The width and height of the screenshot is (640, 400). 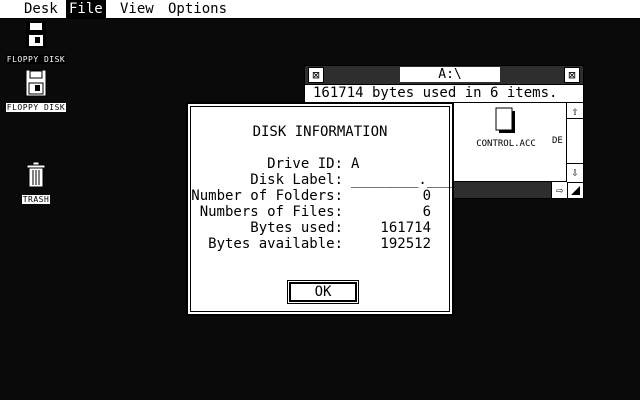 I want to click on desktop-icon-floppy-a: FLOPPY DISK, so click(x=36, y=43).